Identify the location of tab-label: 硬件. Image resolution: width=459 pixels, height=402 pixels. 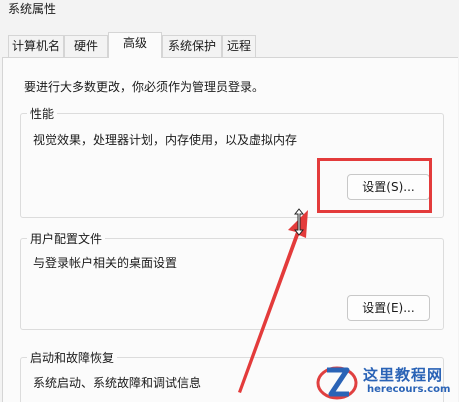
(85, 46).